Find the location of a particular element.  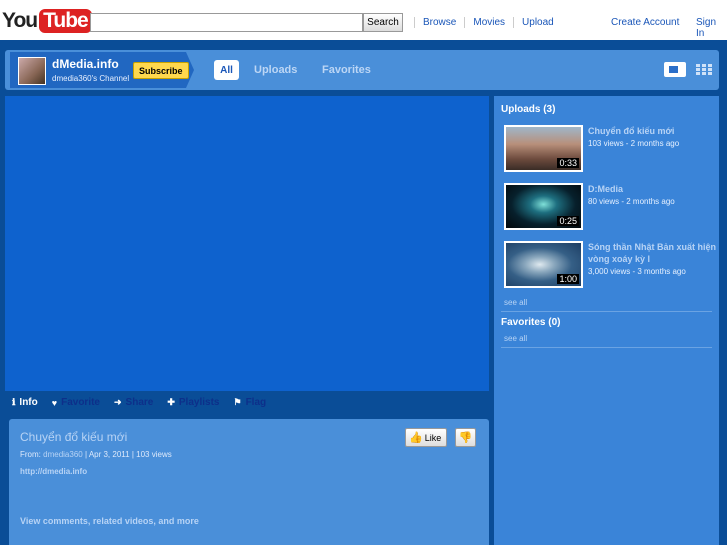

duration-badge: 0:25 is located at coordinates (568, 221).